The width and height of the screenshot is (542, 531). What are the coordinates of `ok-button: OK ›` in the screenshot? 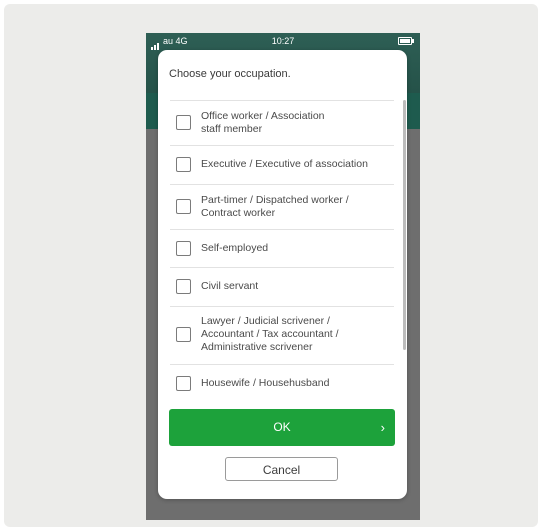 It's located at (282, 427).